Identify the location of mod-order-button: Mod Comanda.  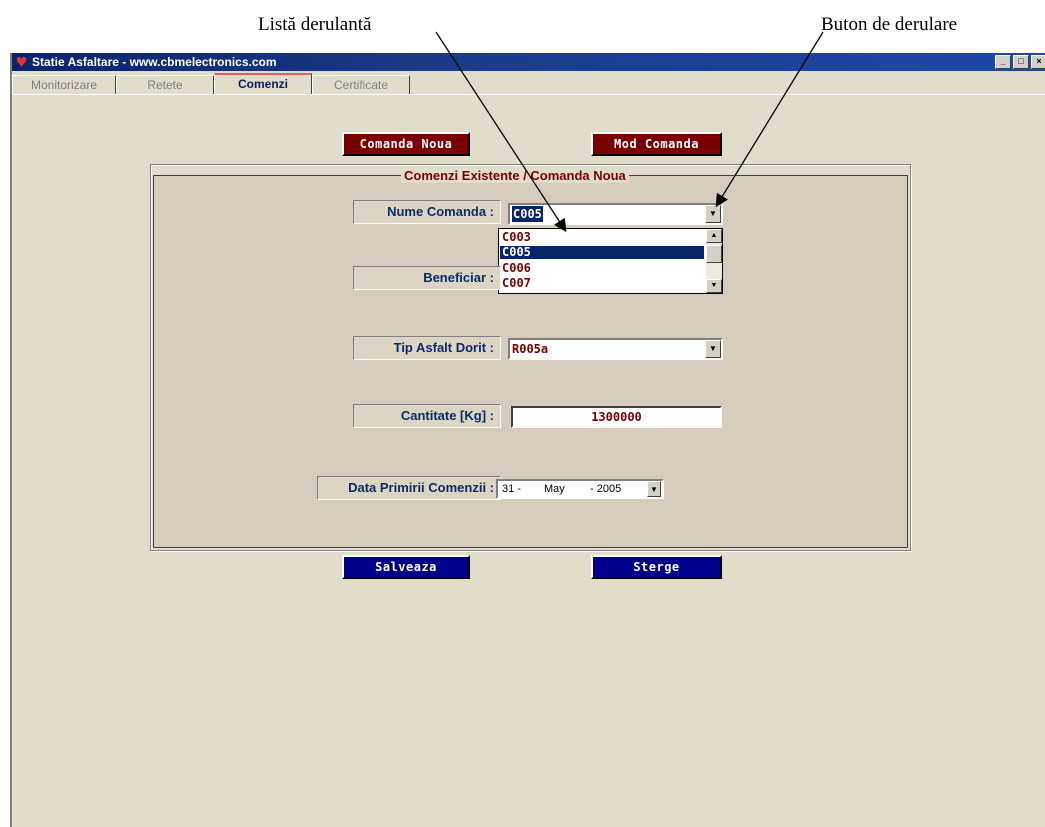
(656, 144).